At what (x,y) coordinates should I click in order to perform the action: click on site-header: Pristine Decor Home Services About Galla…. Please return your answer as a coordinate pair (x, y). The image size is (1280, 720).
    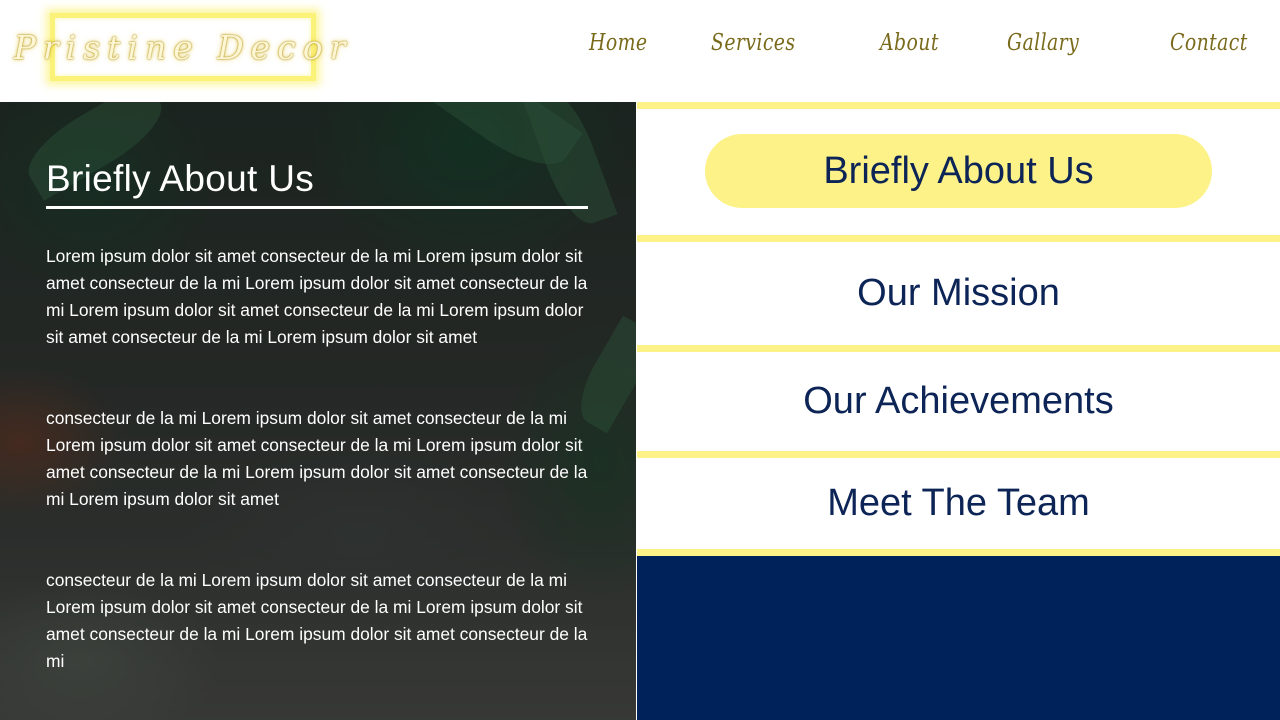
    Looking at the image, I should click on (640, 51).